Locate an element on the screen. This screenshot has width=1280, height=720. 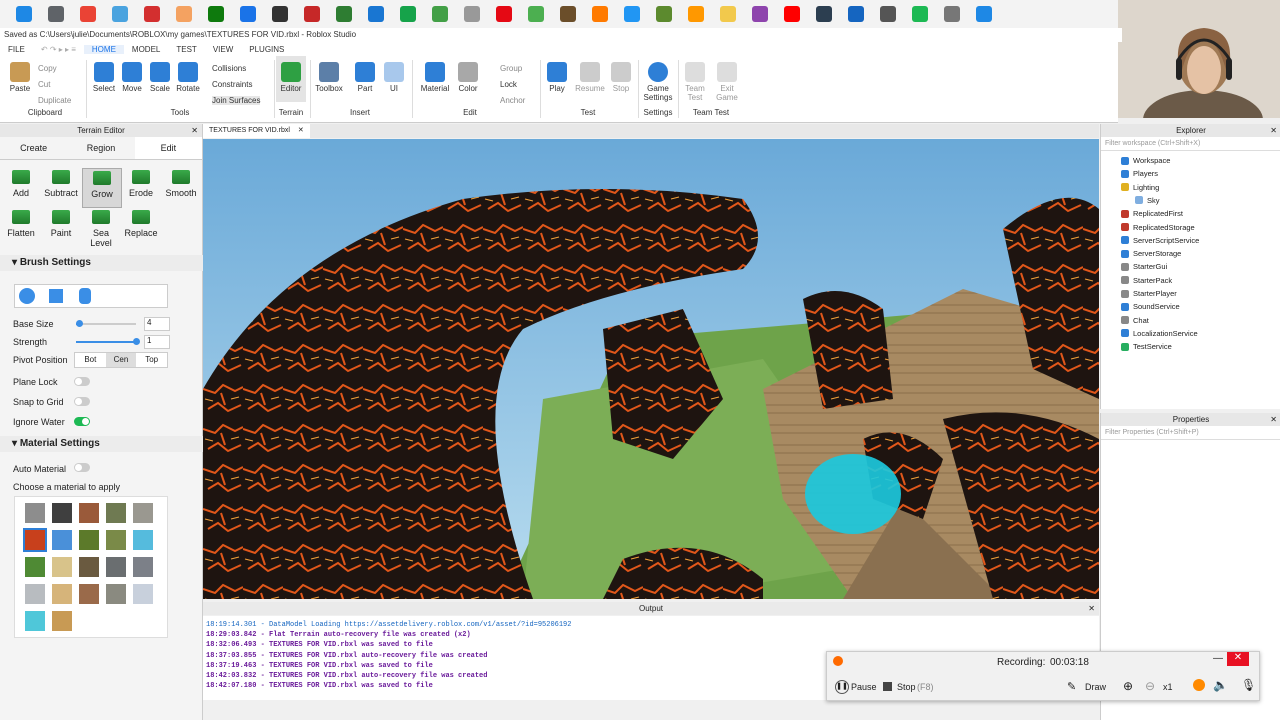
explorer-item-localizationservice: LocalizationService is located at coordinates (1159, 333).